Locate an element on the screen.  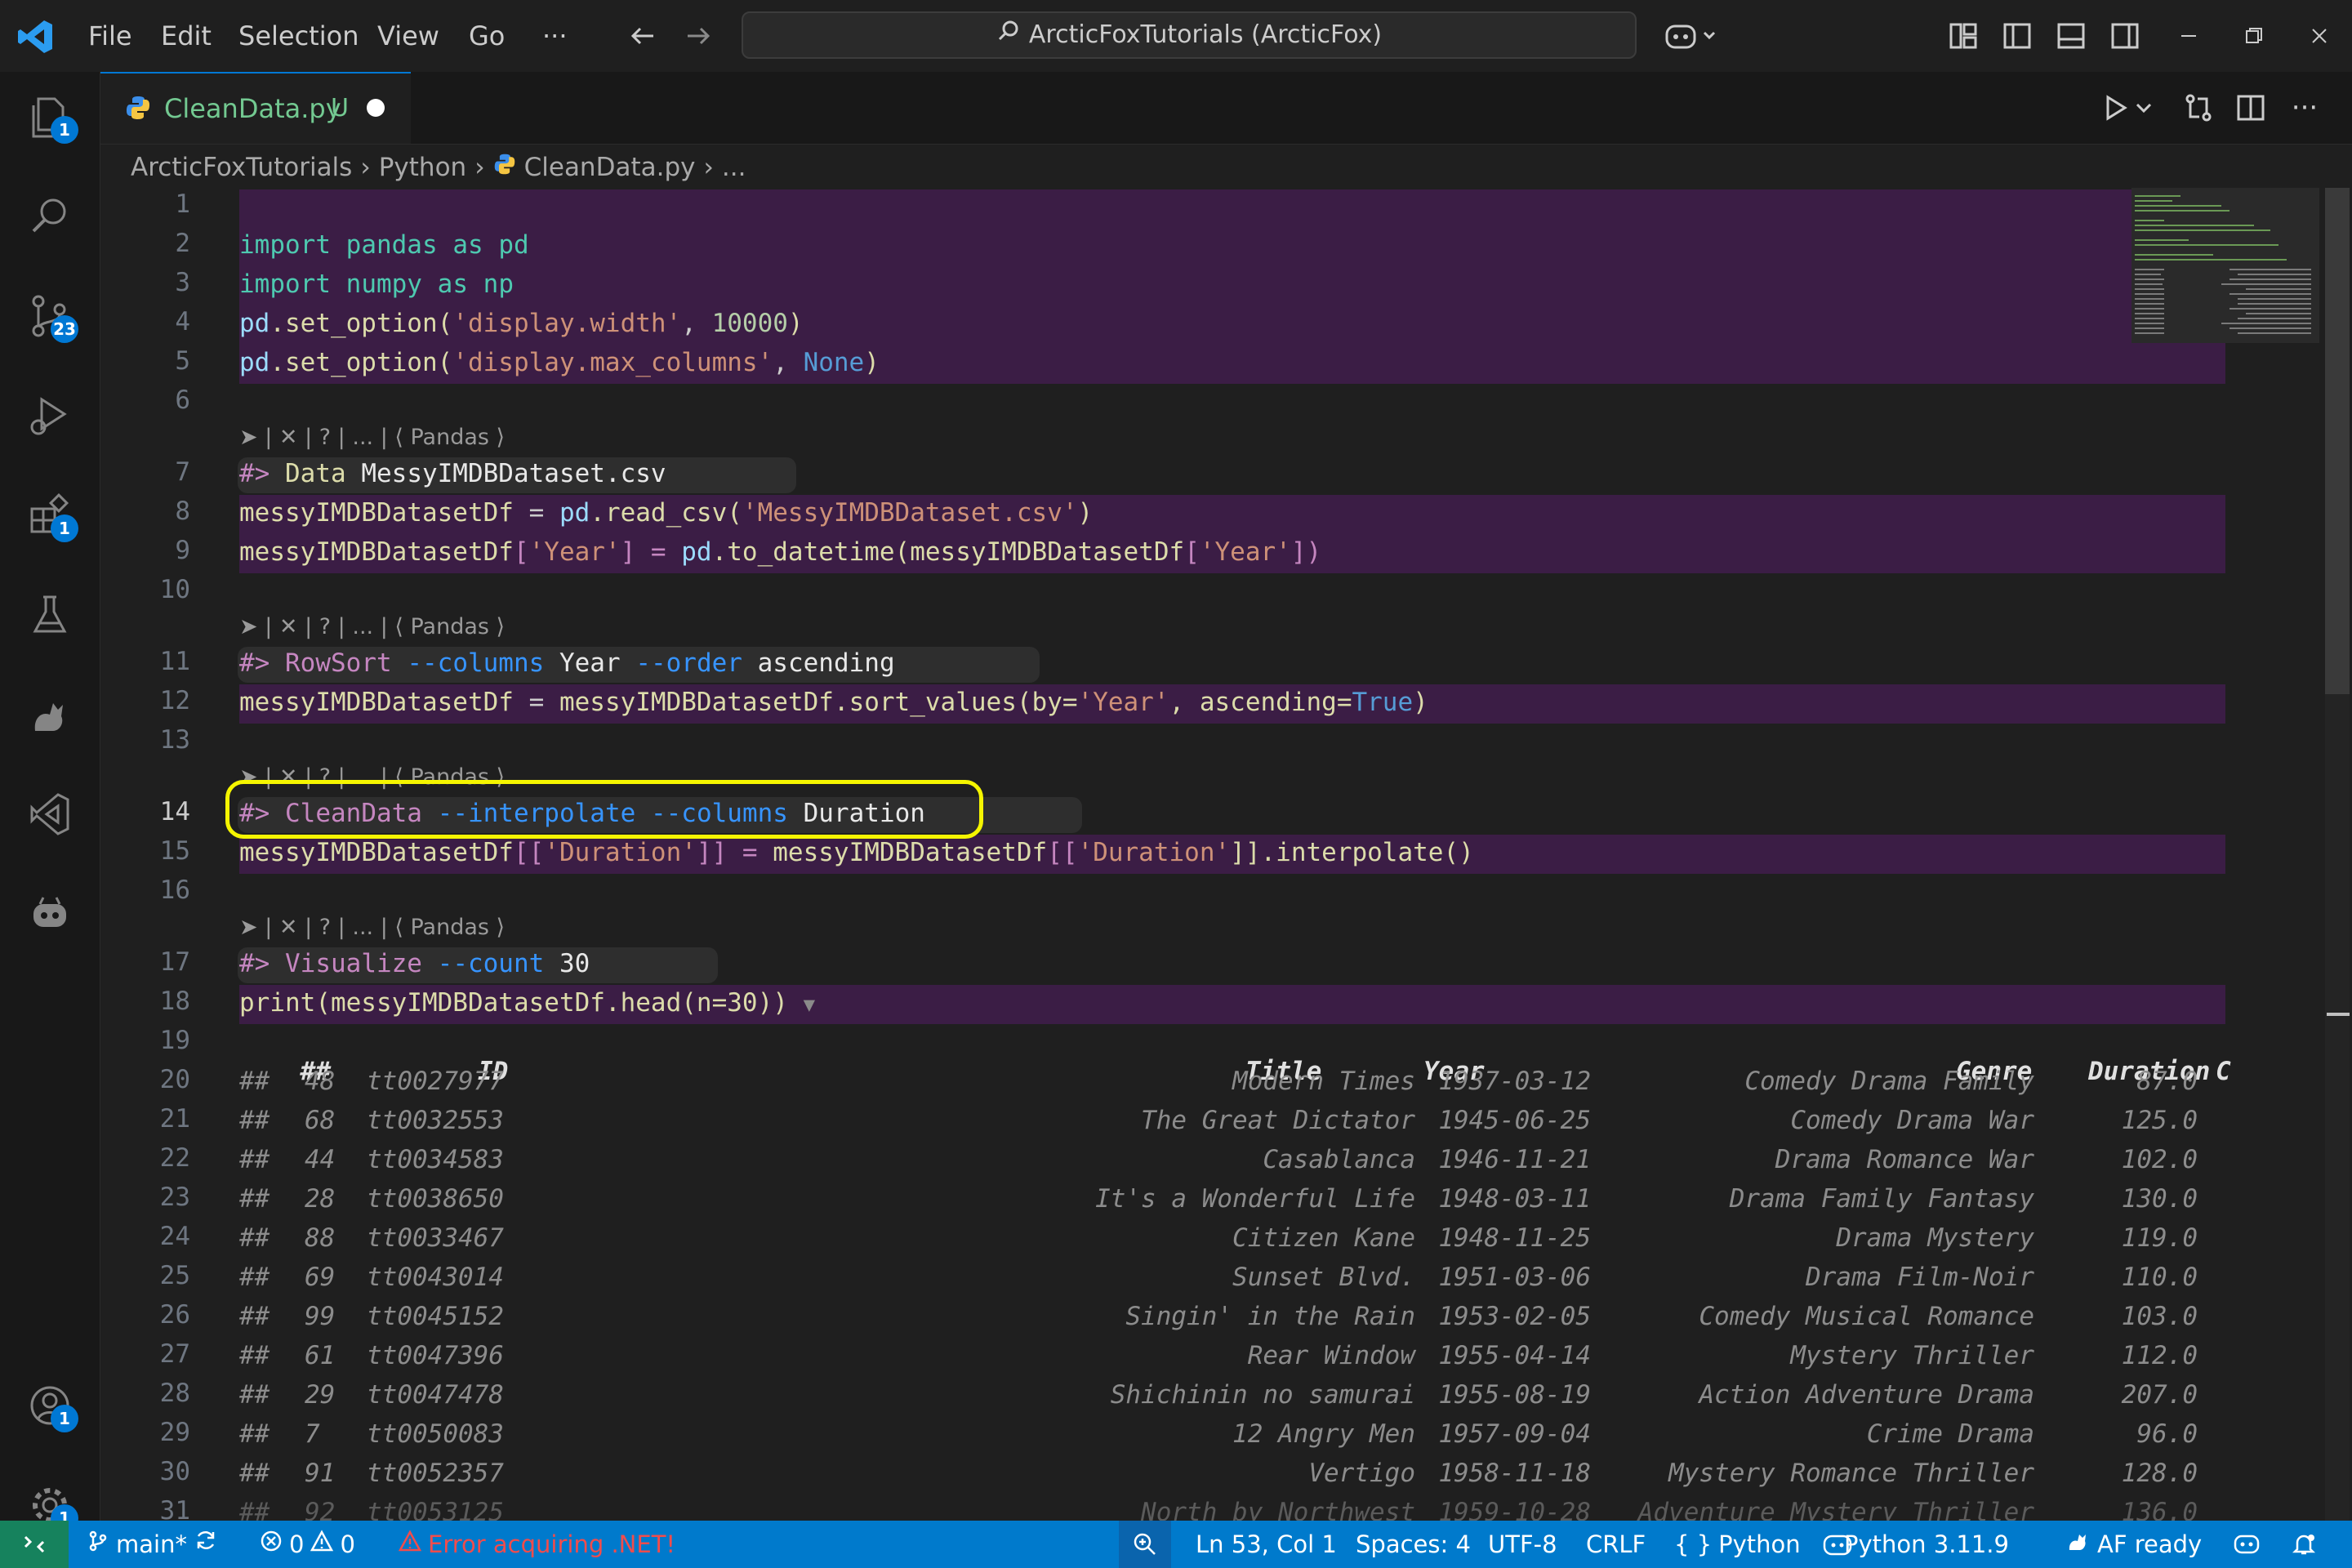
sync-icon is located at coordinates (206, 1544).